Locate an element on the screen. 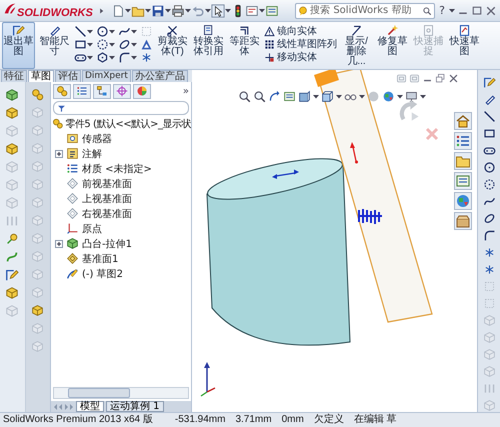 This screenshot has width=500, height=427. folder-icon is located at coordinates (463, 161).